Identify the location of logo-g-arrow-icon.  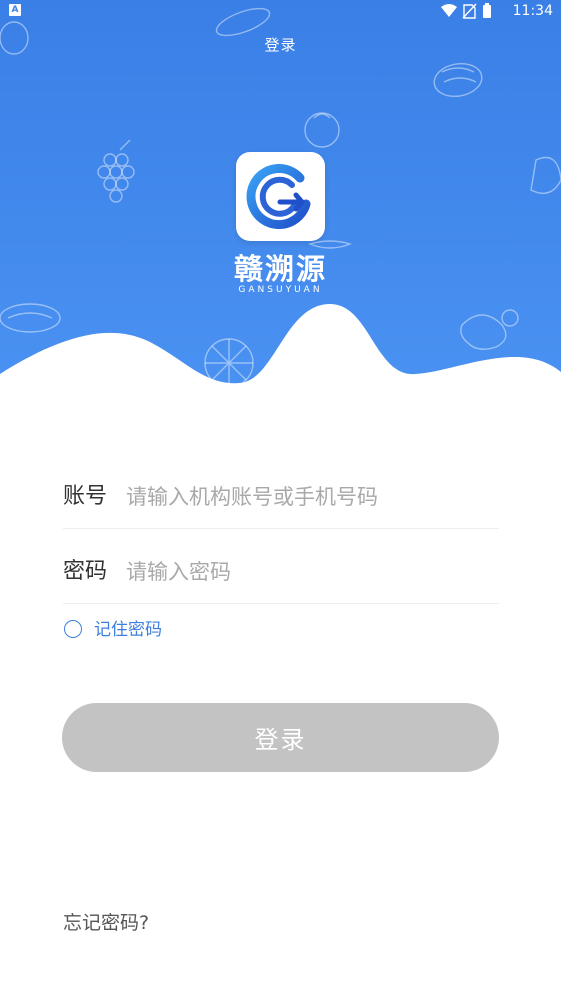
(278, 196).